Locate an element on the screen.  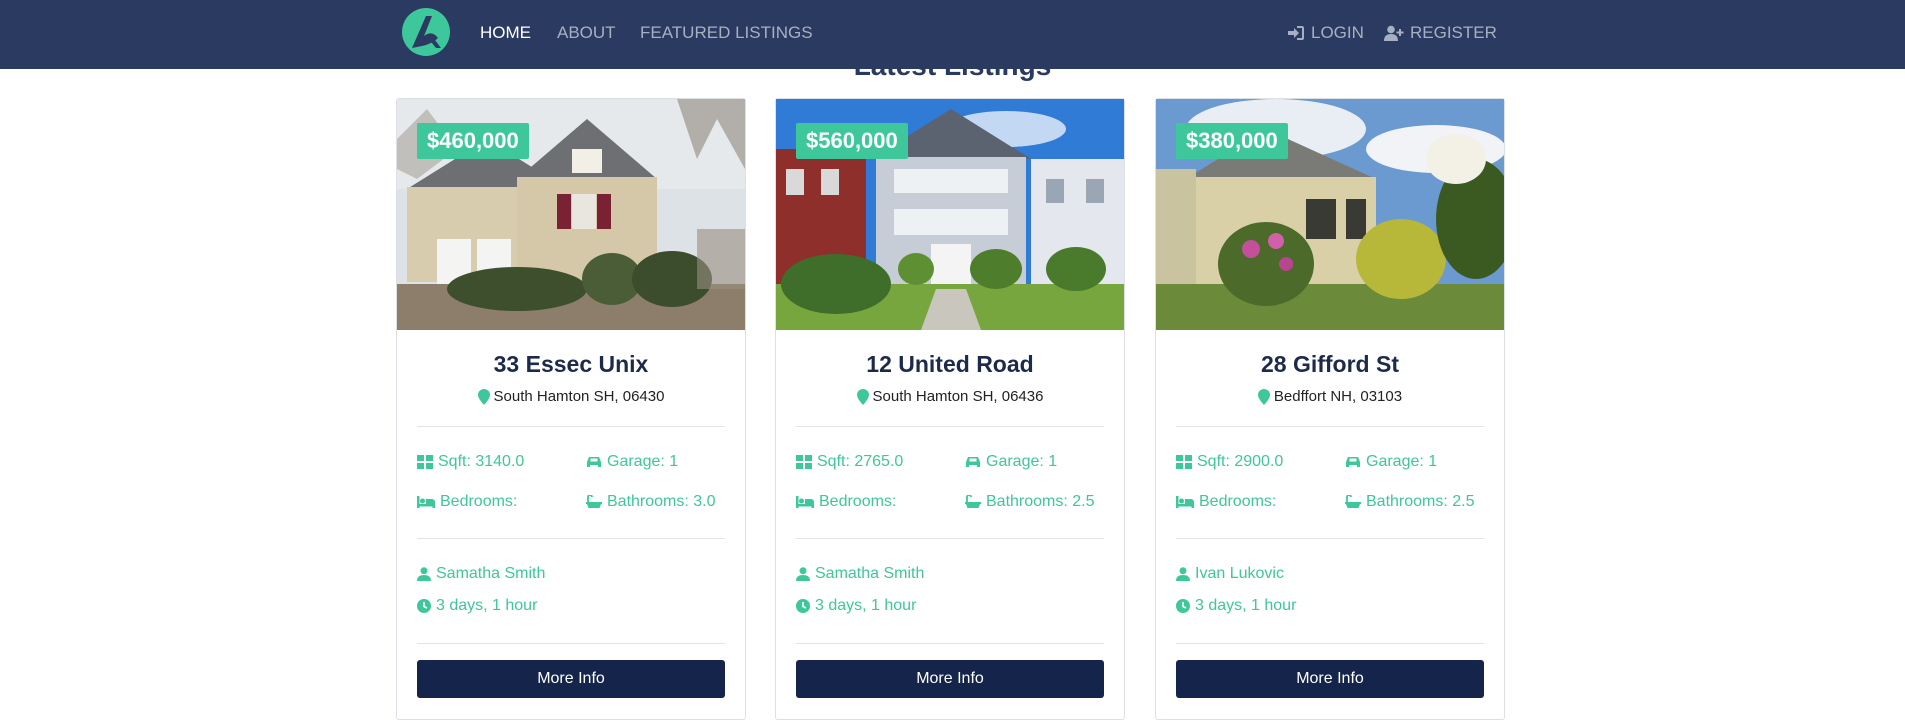
nav-about-link: ABOUT is located at coordinates (586, 33).